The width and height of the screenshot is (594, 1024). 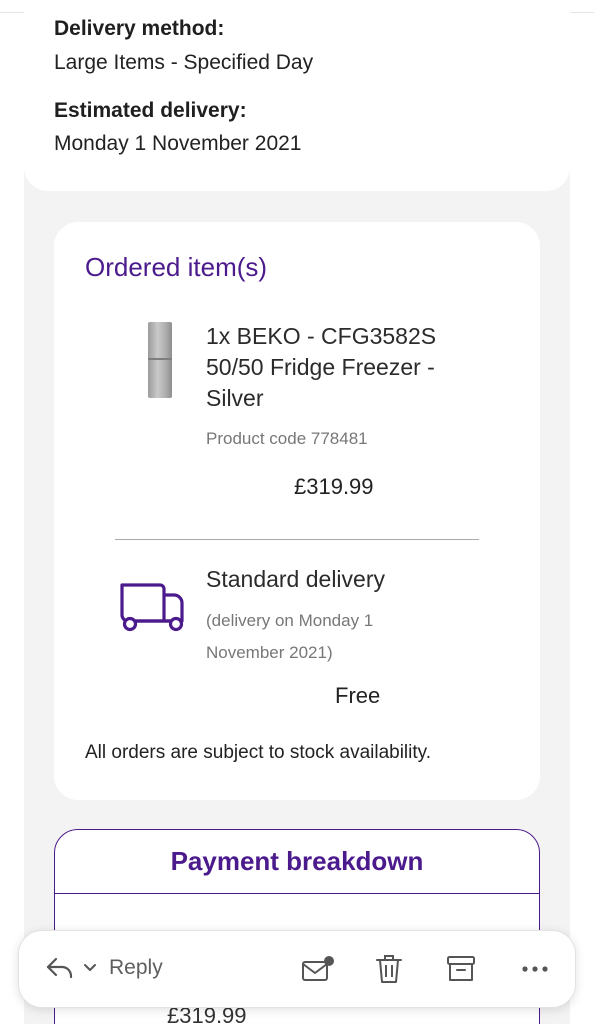 I want to click on product-code: Product code 778481, so click(x=287, y=438).